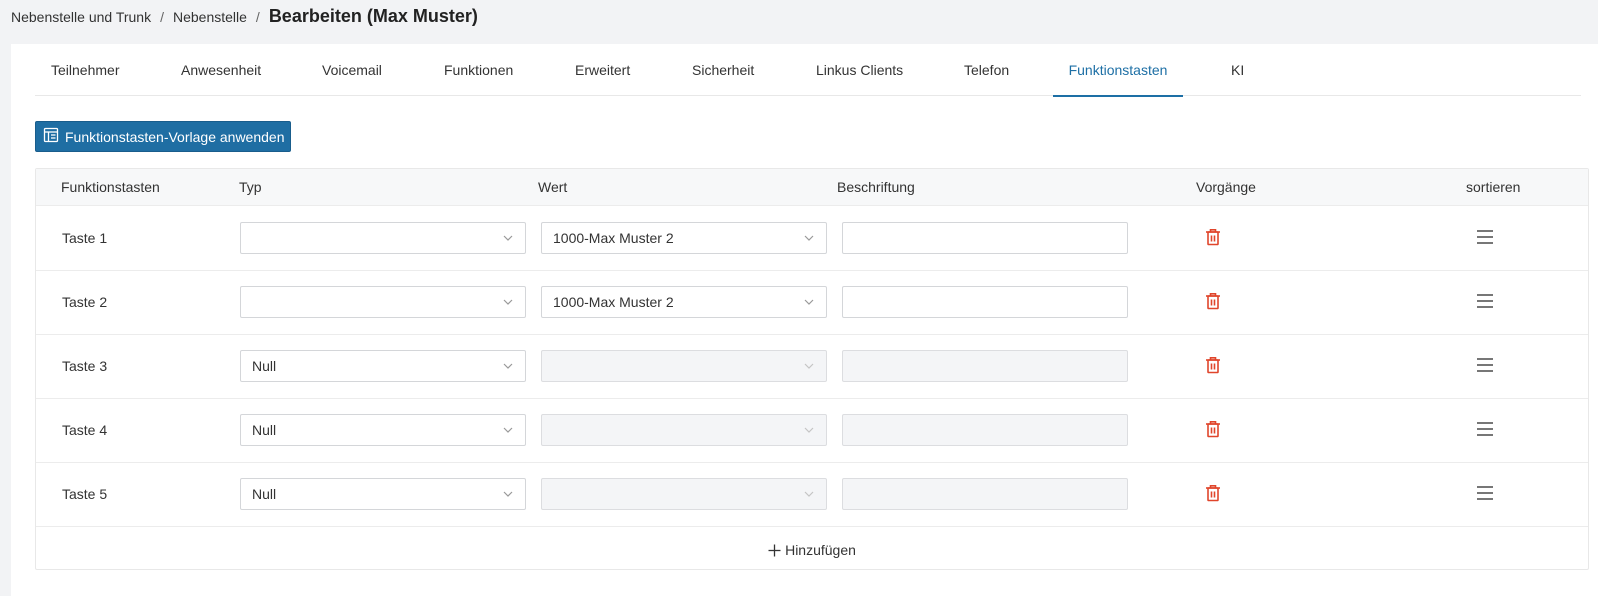 This screenshot has height=596, width=1598. What do you see at coordinates (175, 136) in the screenshot?
I see `apply-template-label: Funktionstasten-Vorlage anwenden` at bounding box center [175, 136].